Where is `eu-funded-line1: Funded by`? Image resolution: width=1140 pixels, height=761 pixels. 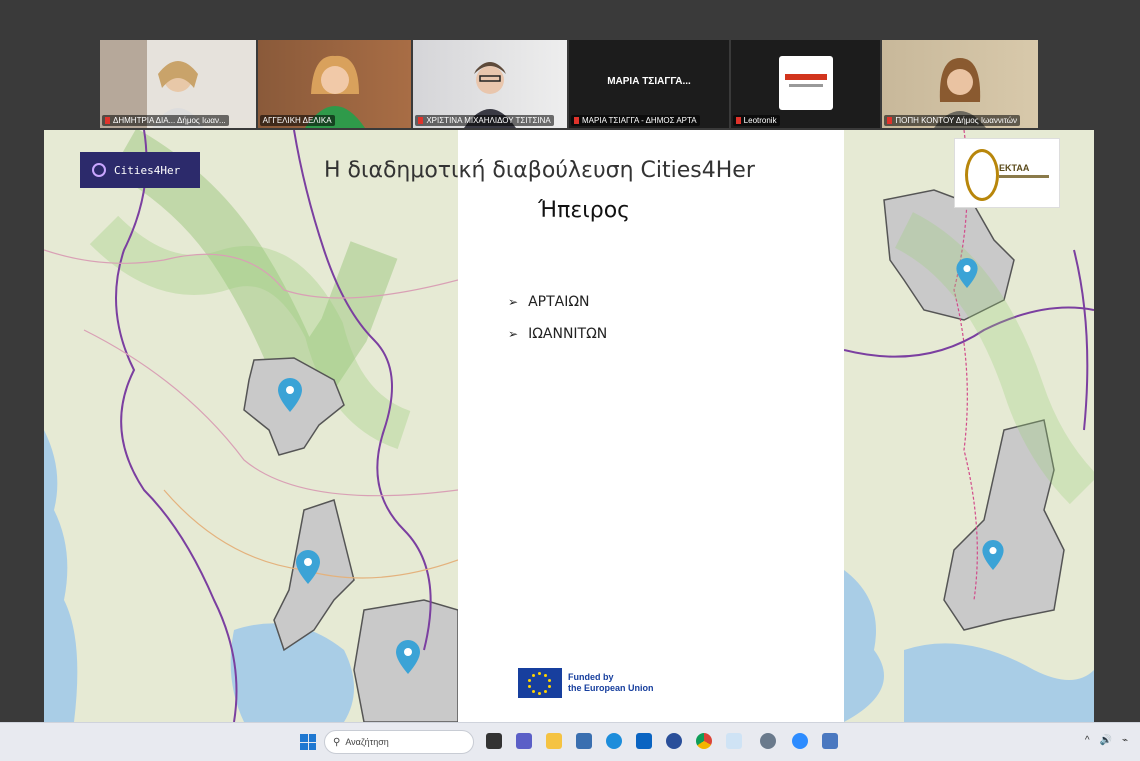 eu-funded-line1: Funded by is located at coordinates (591, 677).